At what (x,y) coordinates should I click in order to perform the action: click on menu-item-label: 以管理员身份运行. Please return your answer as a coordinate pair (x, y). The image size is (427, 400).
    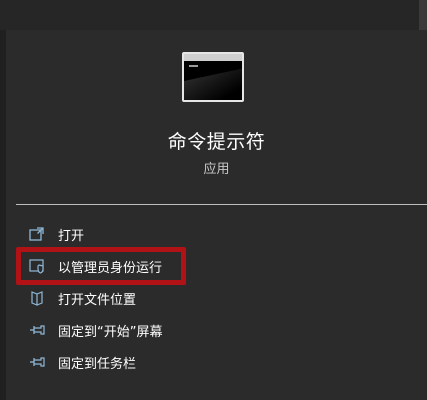
    Looking at the image, I should click on (110, 268).